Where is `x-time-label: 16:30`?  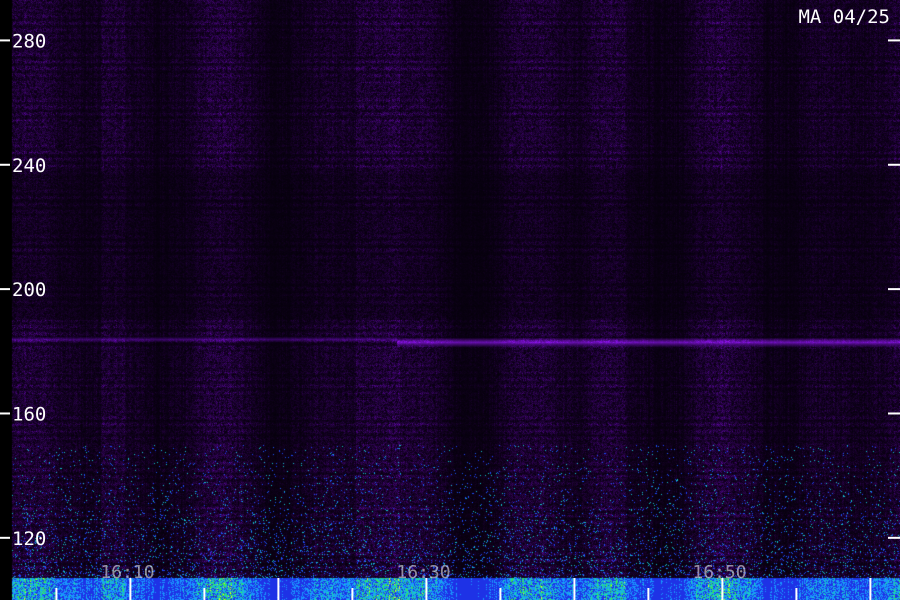
x-time-label: 16:30 is located at coordinates (423, 572).